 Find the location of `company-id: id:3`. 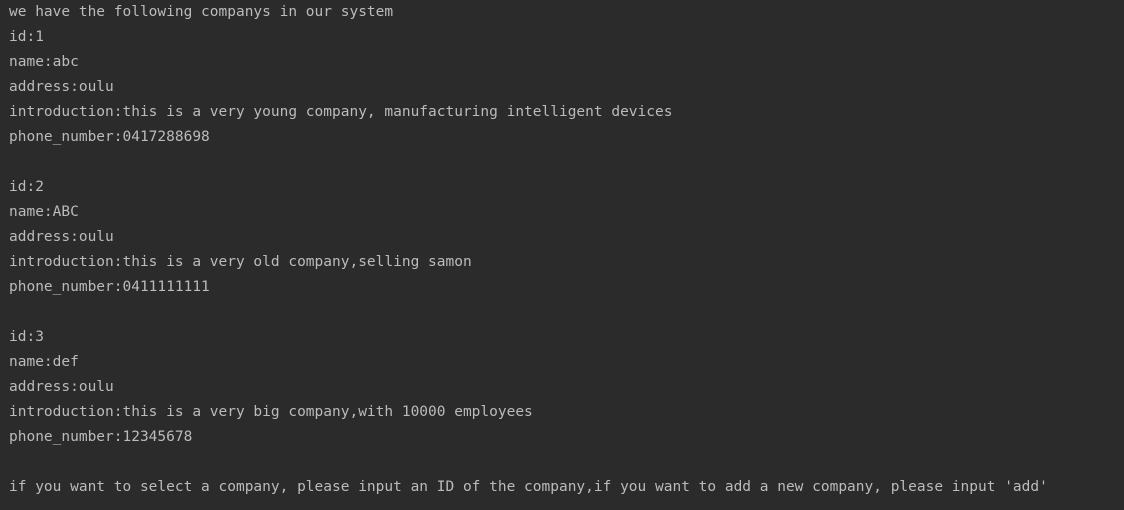

company-id: id:3 is located at coordinates (26, 337).